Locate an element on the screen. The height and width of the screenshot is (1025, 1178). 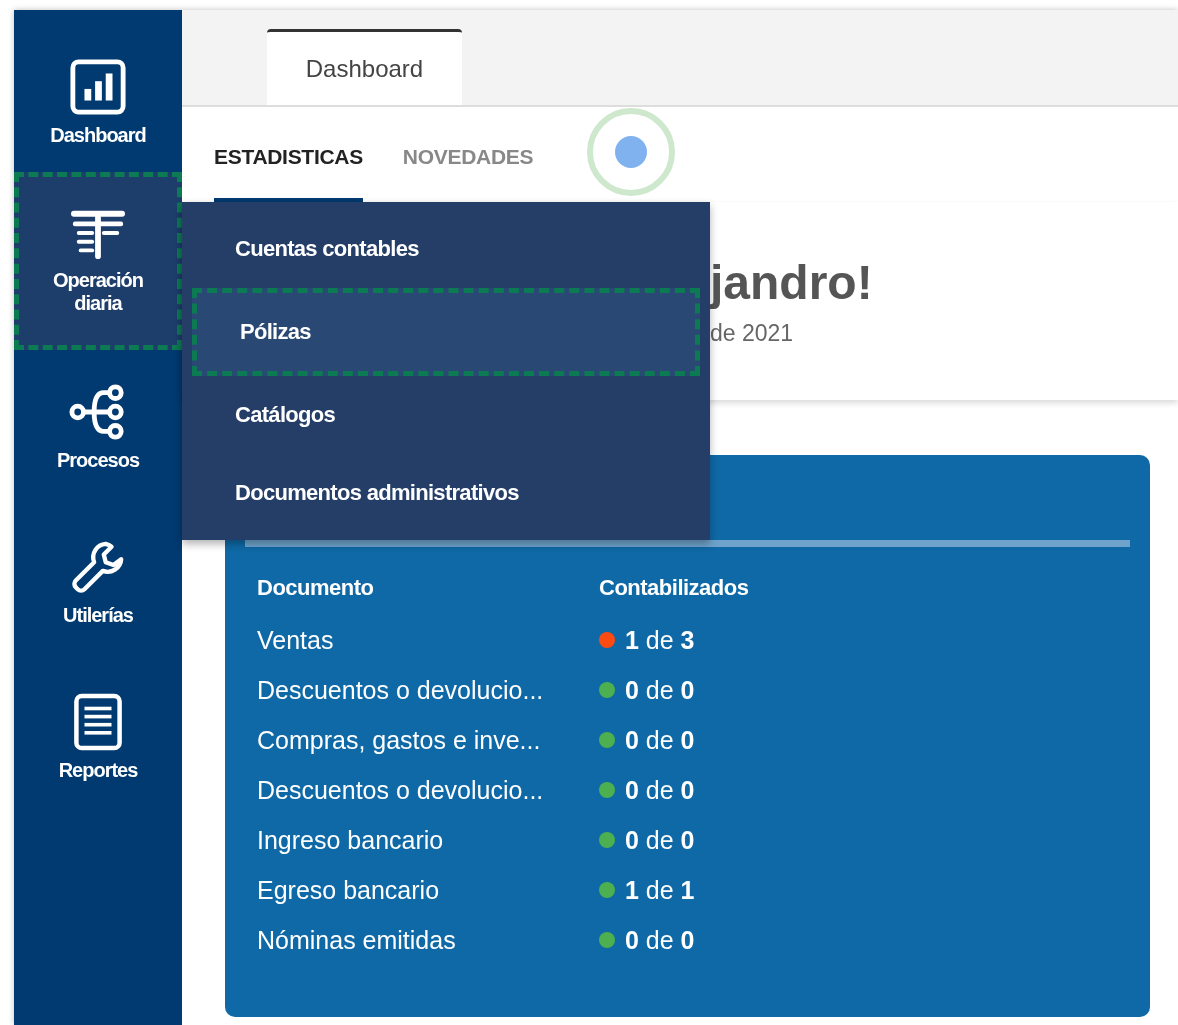
menu-item: Pólizas is located at coordinates (446, 332).